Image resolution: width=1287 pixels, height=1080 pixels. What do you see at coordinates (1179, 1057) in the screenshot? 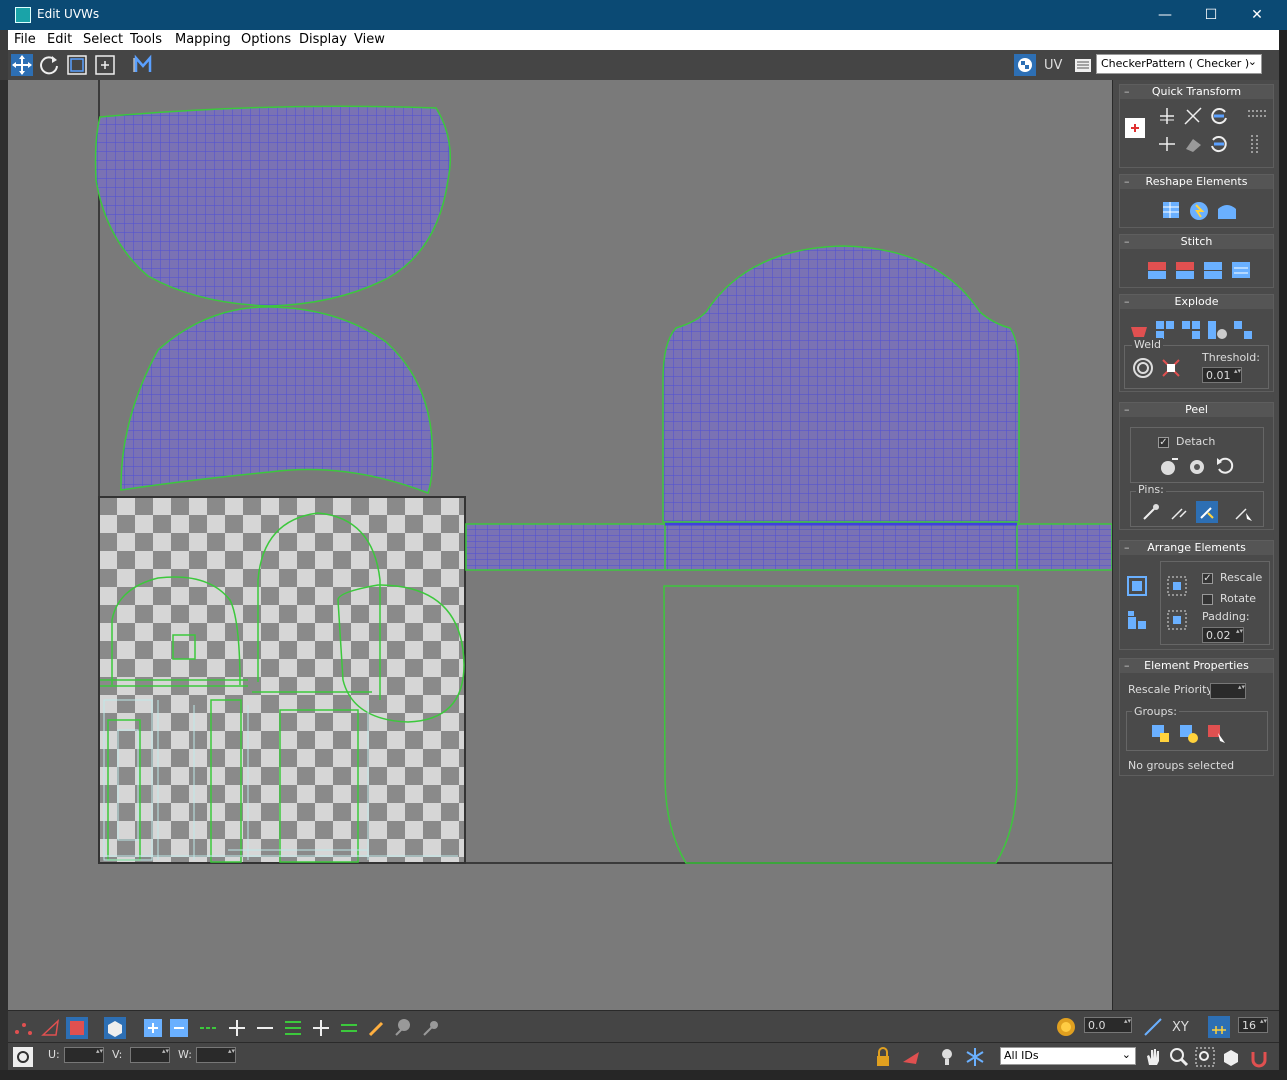
I see `zoom-icon` at bounding box center [1179, 1057].